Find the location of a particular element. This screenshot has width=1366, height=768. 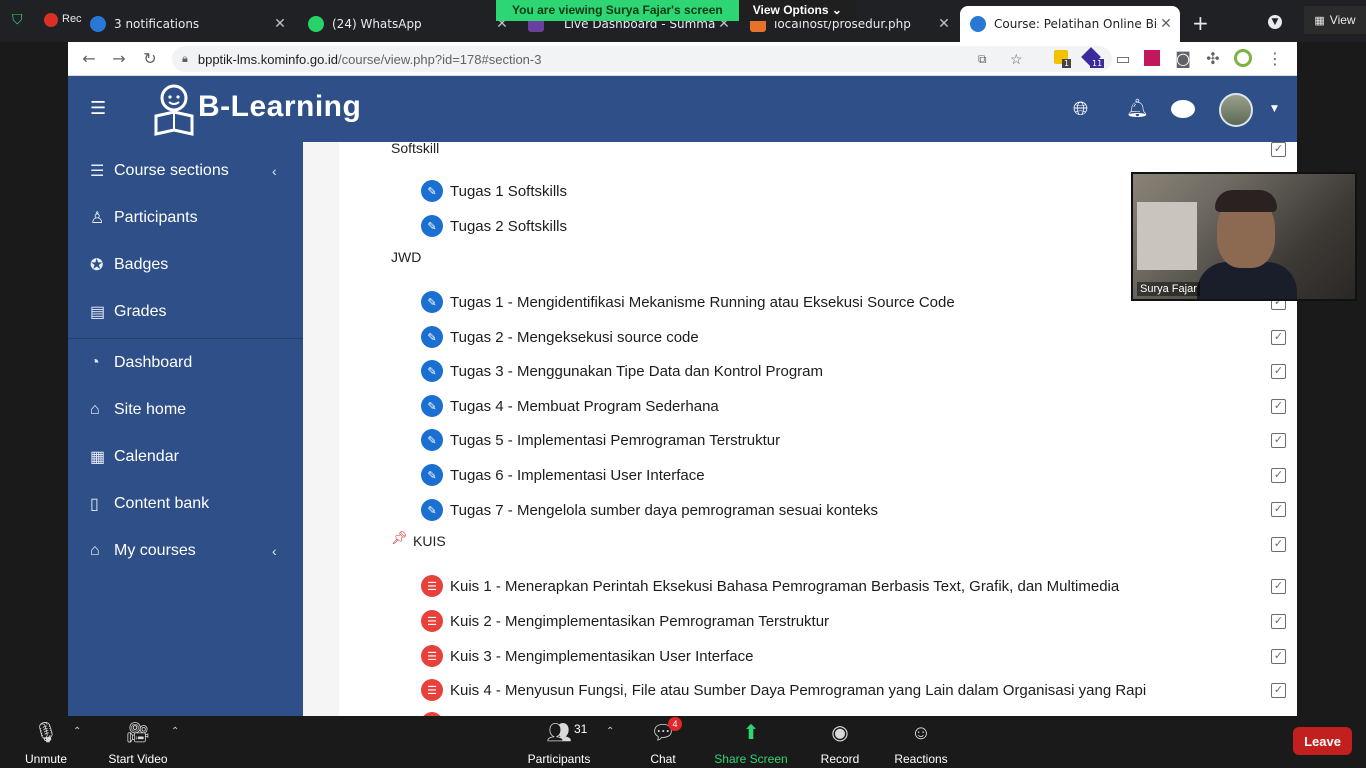

video-background is located at coordinates (1167, 236).